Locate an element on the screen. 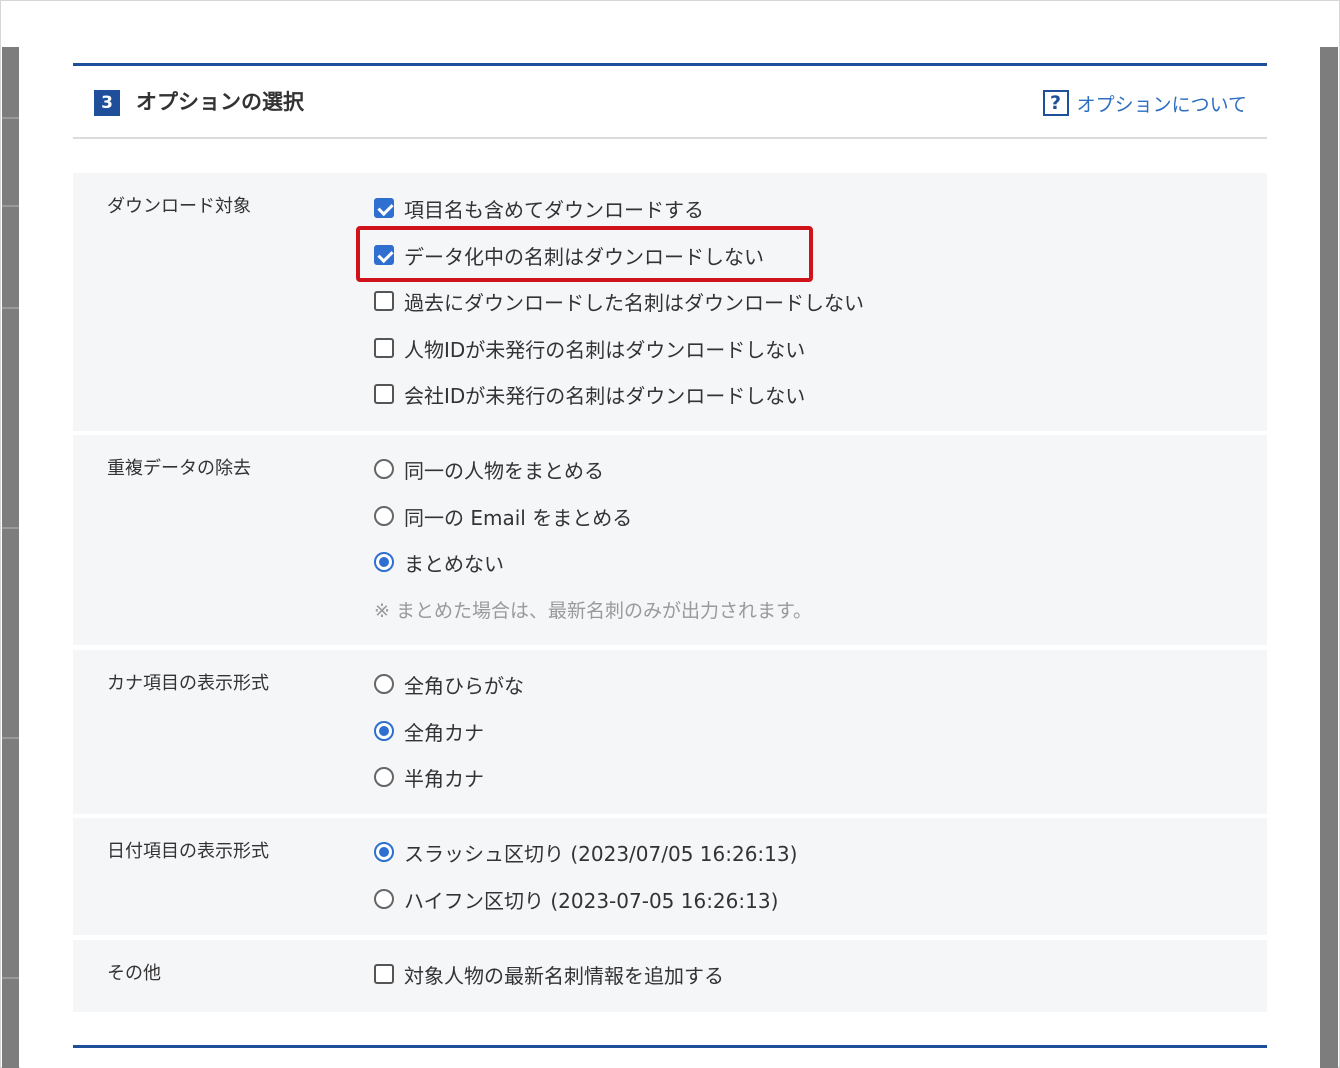 The height and width of the screenshot is (1068, 1340). date-option-hyphen: ハイフン区切り (2023-07-05 16:26:13) is located at coordinates (576, 899).